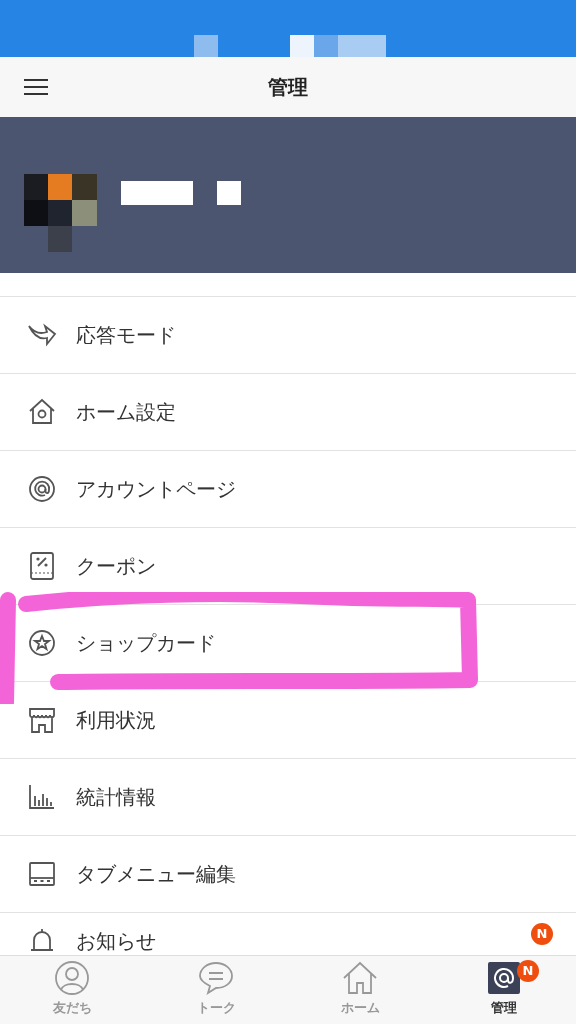 This screenshot has height=1024, width=576. Describe the element at coordinates (288, 335) in the screenshot. I see `menu-item: 応答モード` at that location.